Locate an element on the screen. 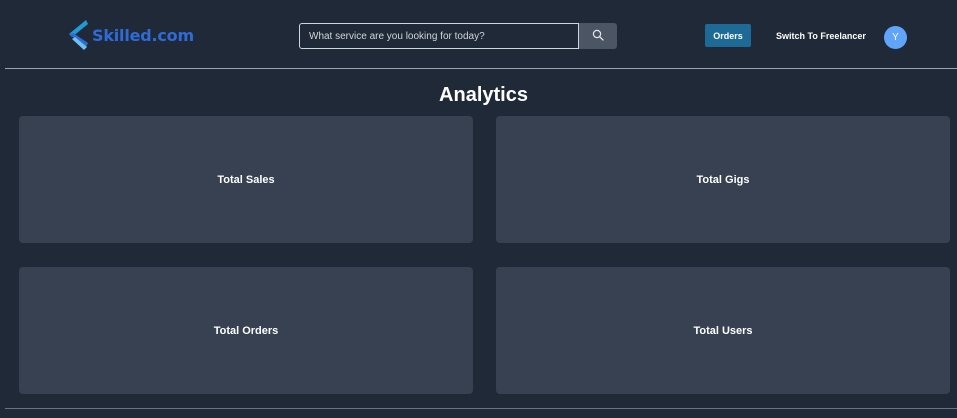 This screenshot has width=957, height=418. search-button is located at coordinates (598, 36).